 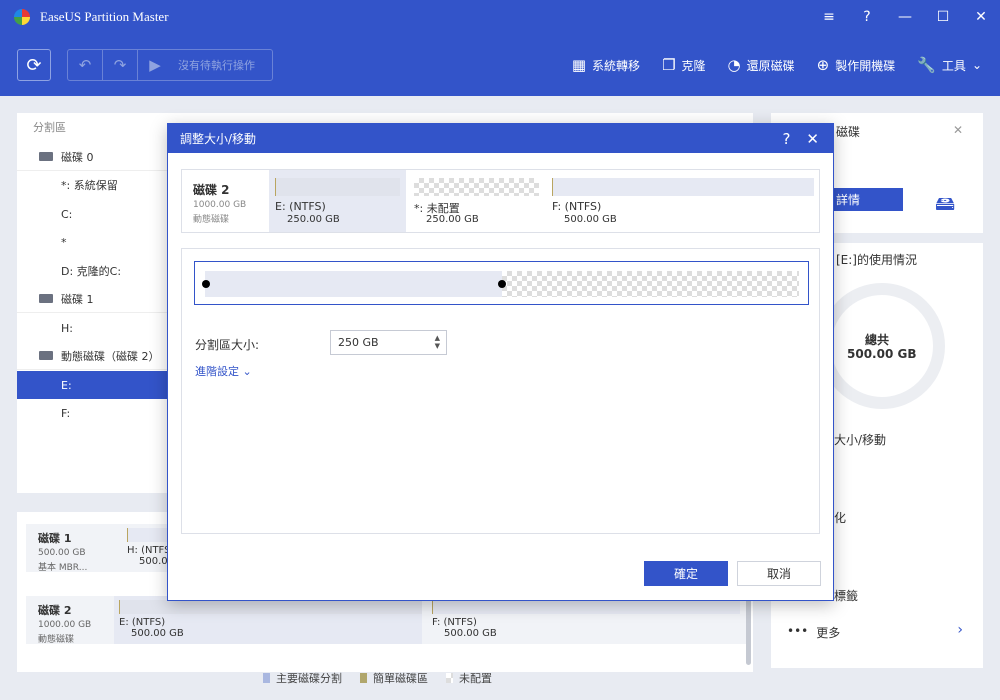 What do you see at coordinates (867, 17) in the screenshot?
I see `help-icon: ?` at bounding box center [867, 17].